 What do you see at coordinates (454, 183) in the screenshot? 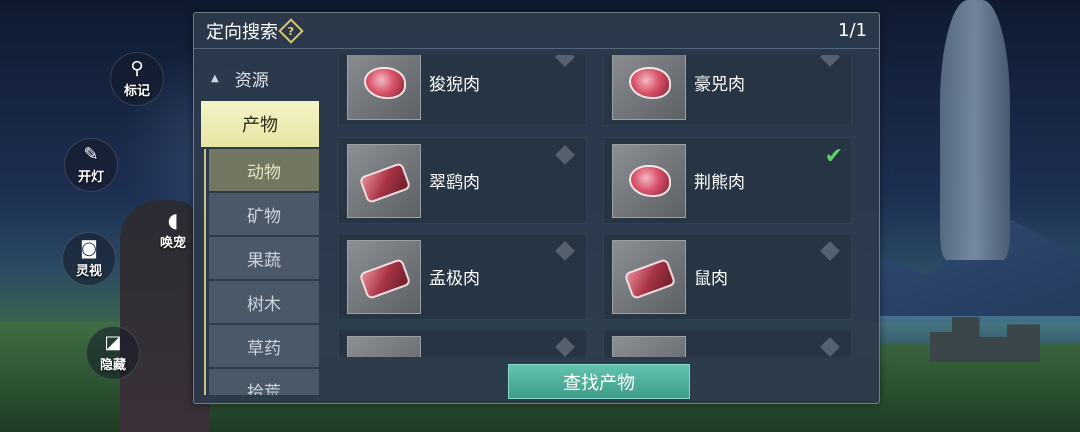
I see `item-name: 翠鹞肉` at bounding box center [454, 183].